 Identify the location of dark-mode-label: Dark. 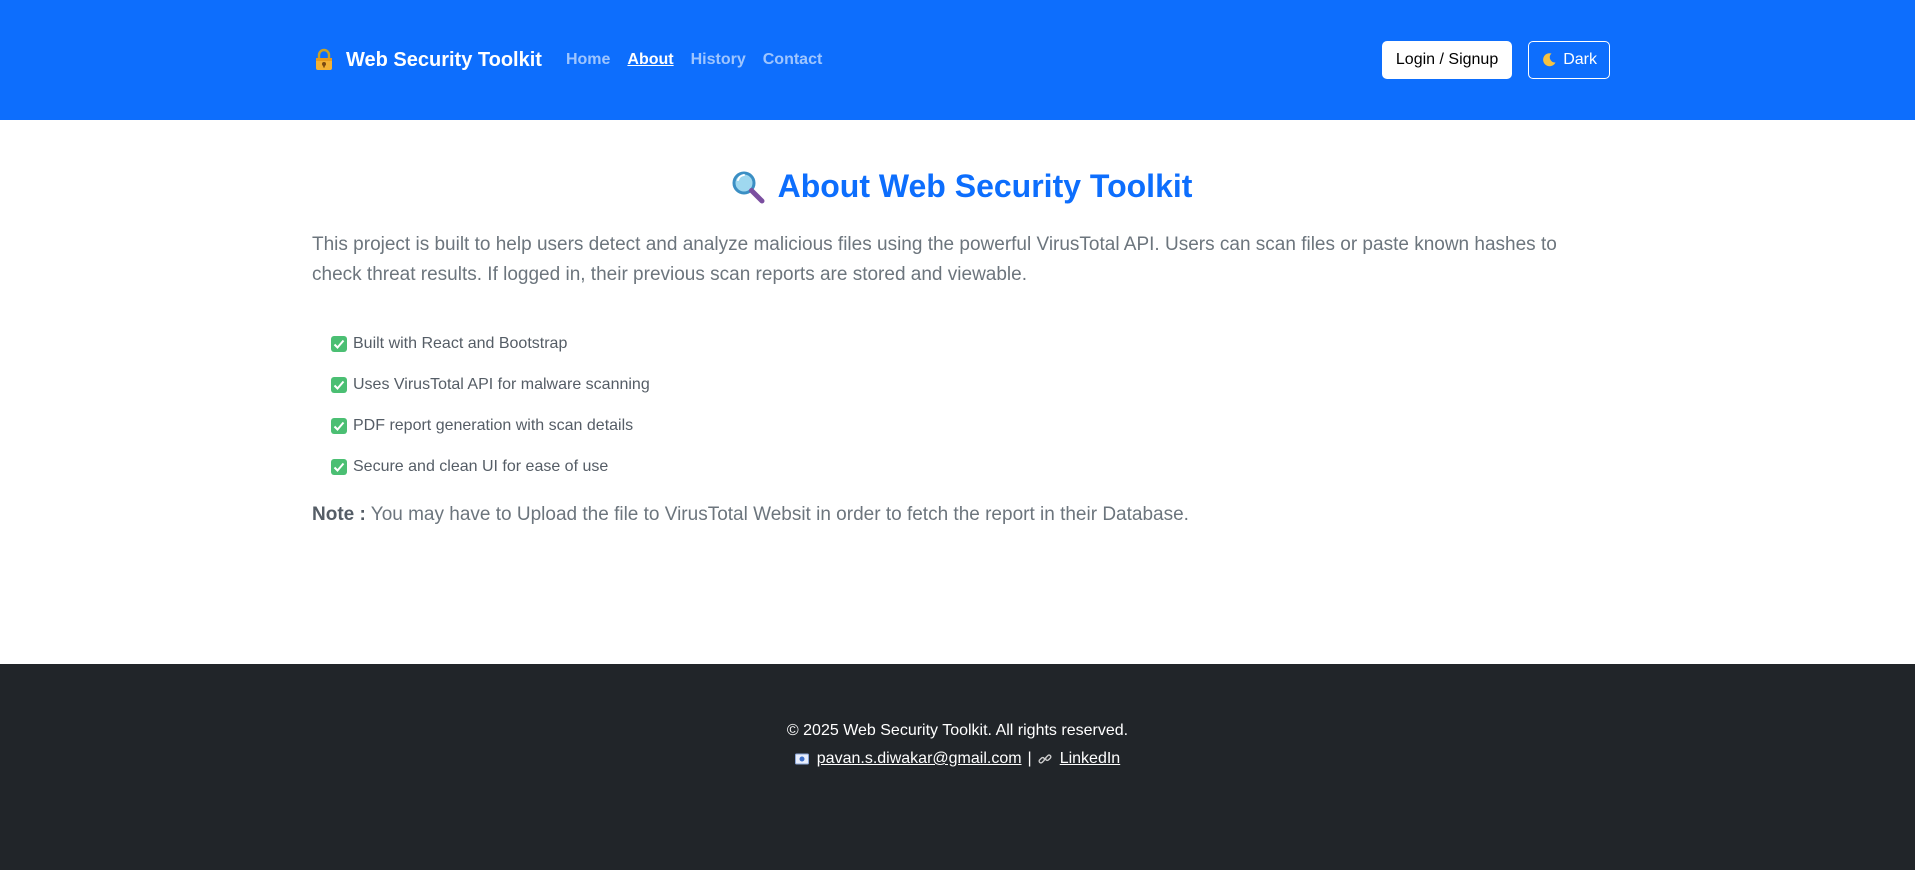
(1580, 59).